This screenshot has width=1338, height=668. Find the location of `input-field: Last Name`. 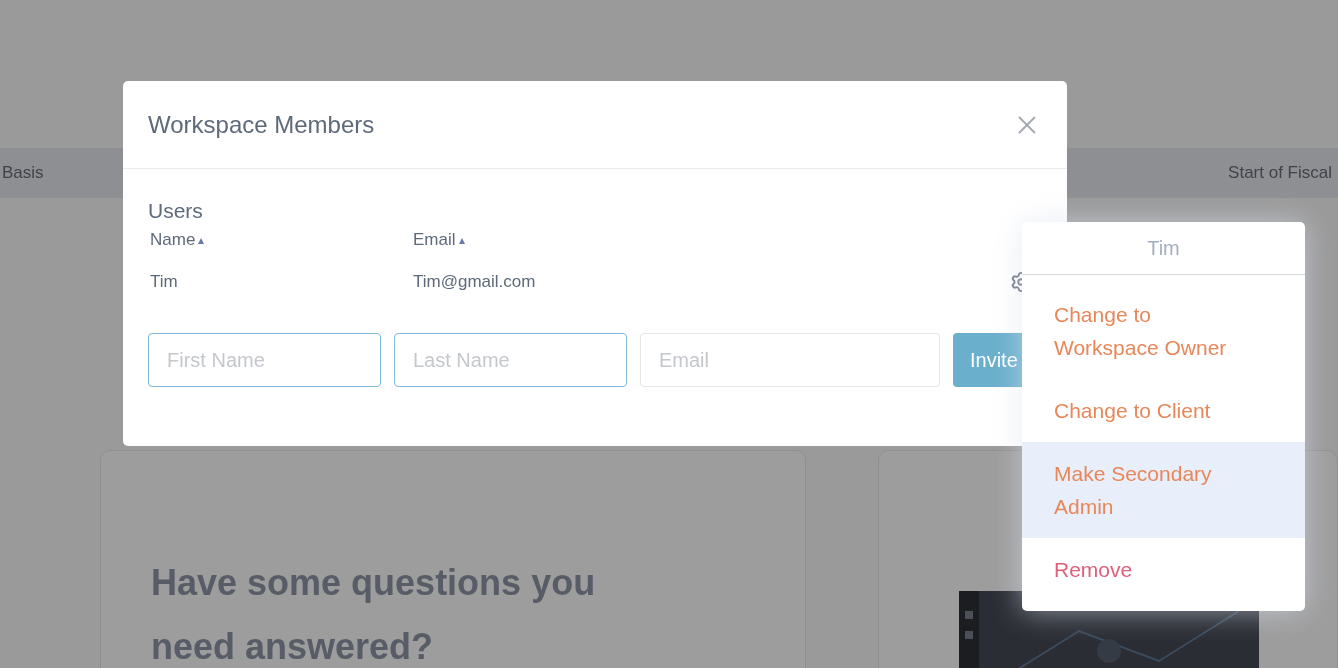

input-field: Last Name is located at coordinates (510, 360).